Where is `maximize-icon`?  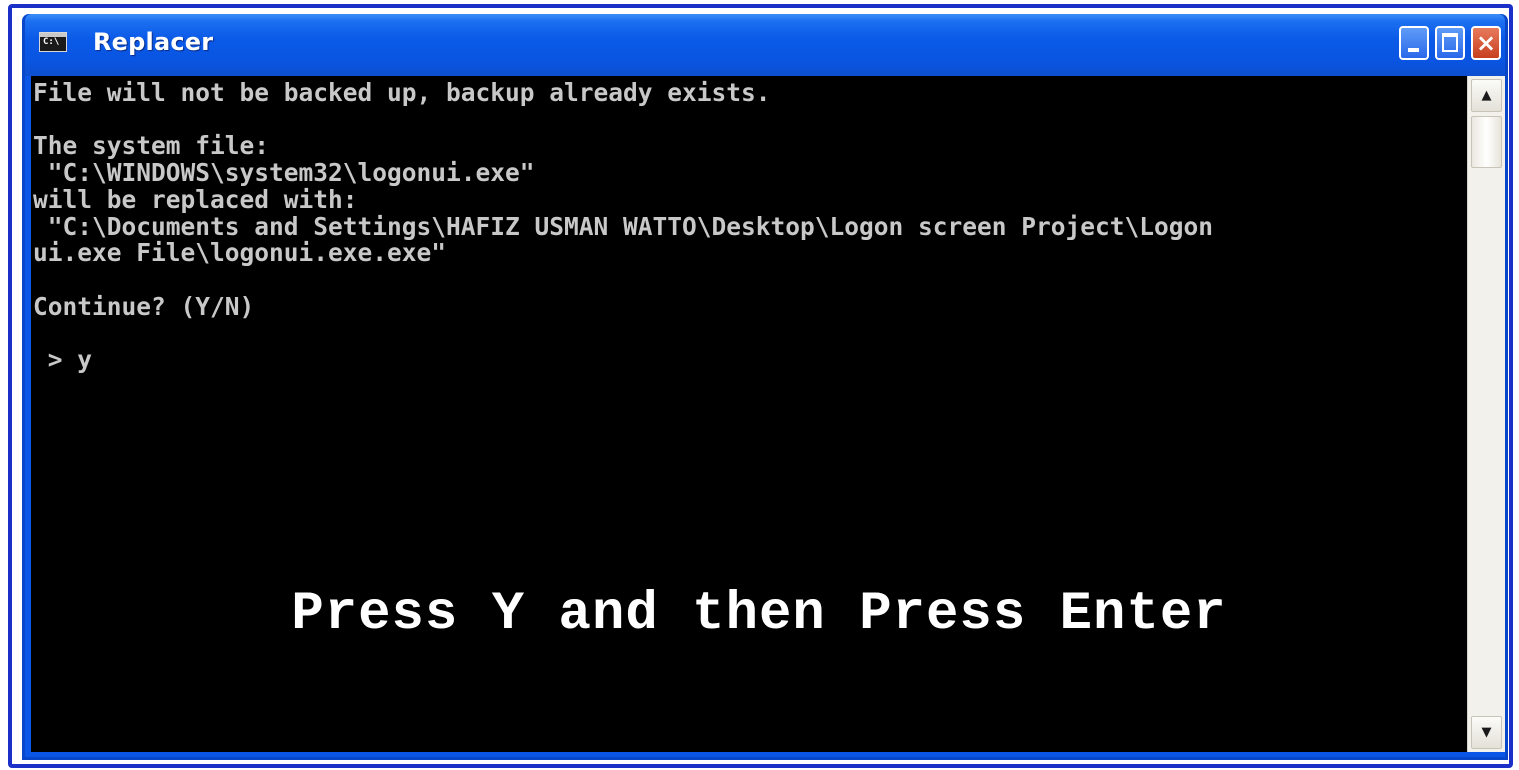 maximize-icon is located at coordinates (1450, 42).